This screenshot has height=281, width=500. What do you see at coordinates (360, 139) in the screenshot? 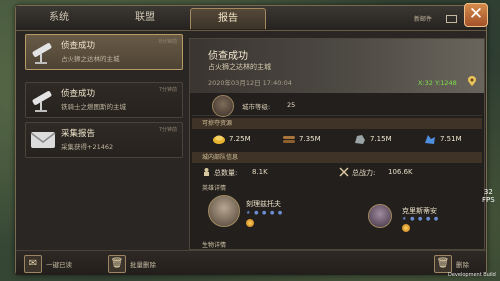
I see `stone-icon` at bounding box center [360, 139].